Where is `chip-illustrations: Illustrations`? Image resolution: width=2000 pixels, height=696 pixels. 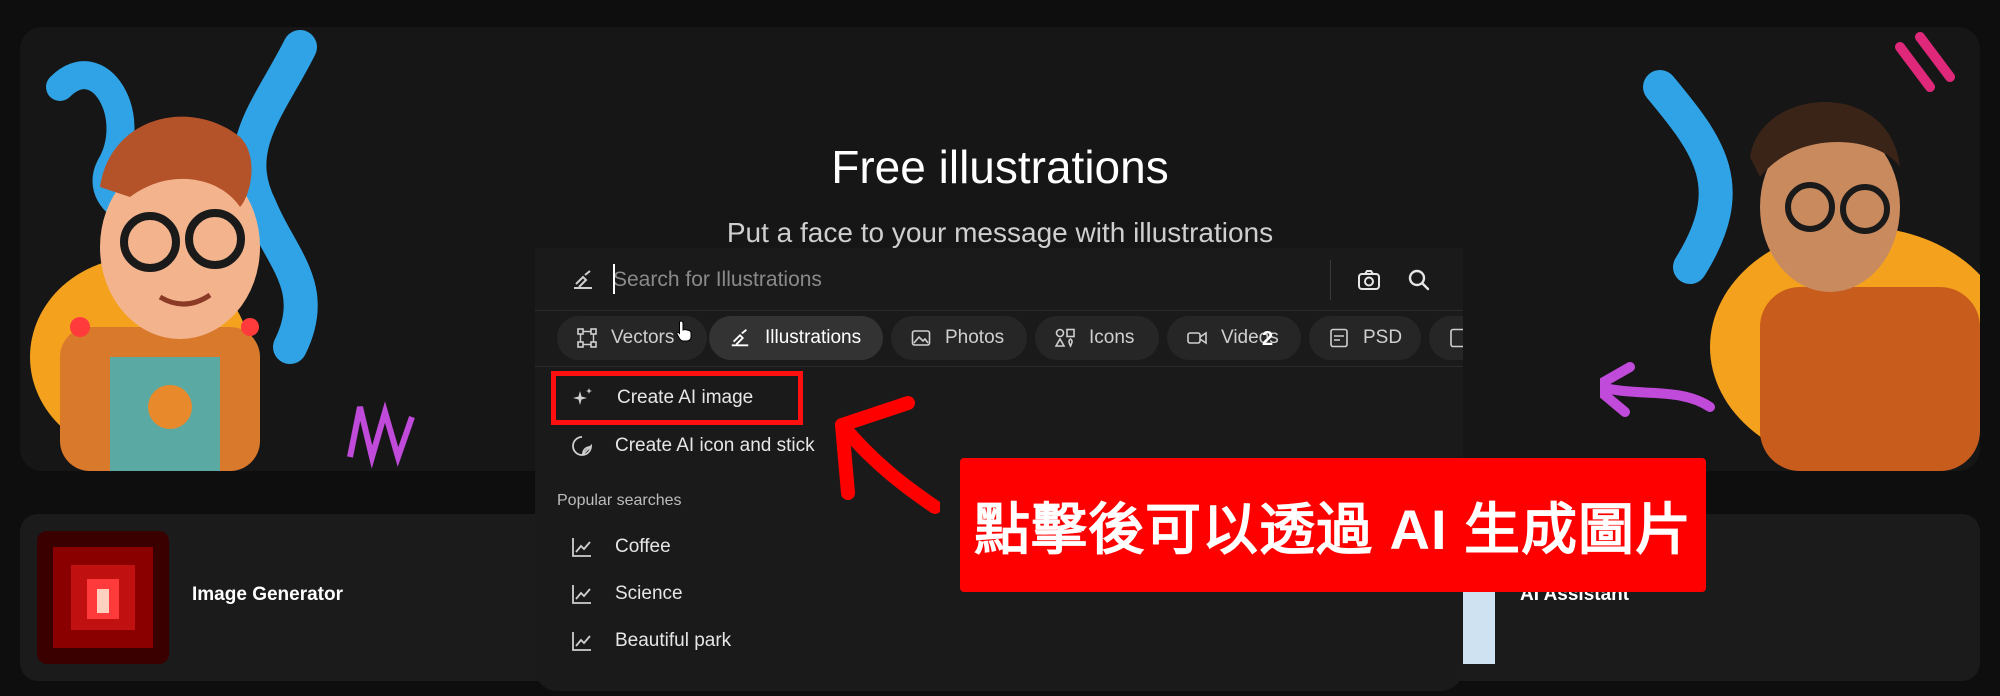
chip-illustrations: Illustrations is located at coordinates (796, 338).